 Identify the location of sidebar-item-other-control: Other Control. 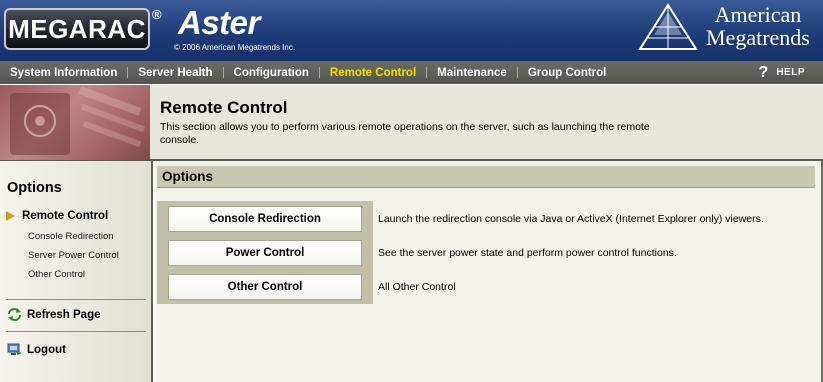
(56, 274).